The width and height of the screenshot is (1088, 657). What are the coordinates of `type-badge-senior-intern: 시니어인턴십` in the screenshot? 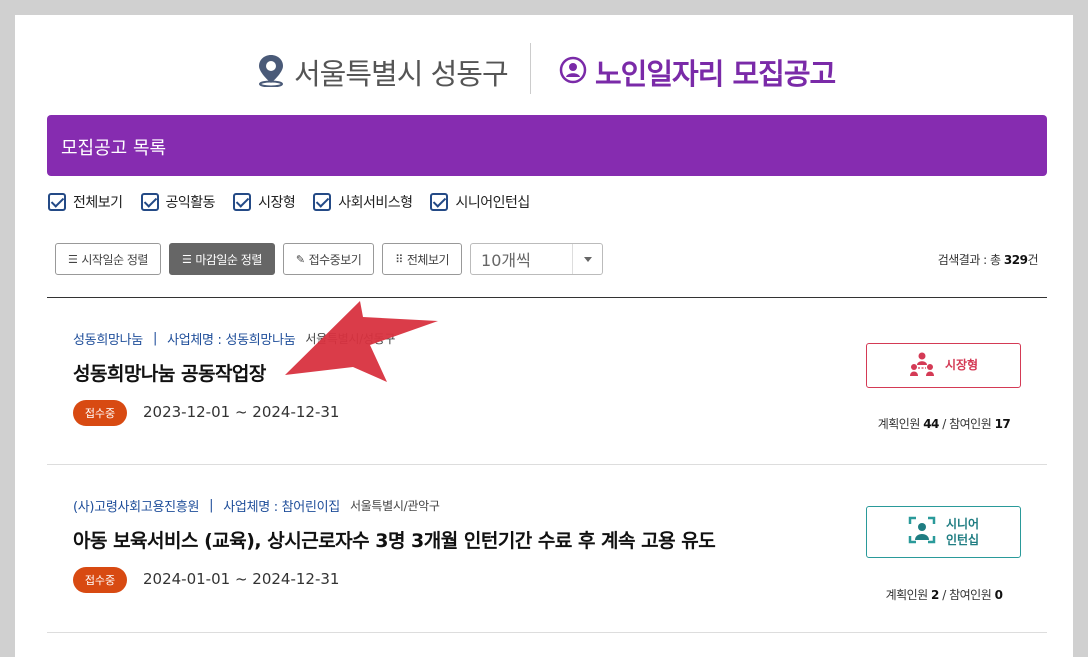 It's located at (943, 532).